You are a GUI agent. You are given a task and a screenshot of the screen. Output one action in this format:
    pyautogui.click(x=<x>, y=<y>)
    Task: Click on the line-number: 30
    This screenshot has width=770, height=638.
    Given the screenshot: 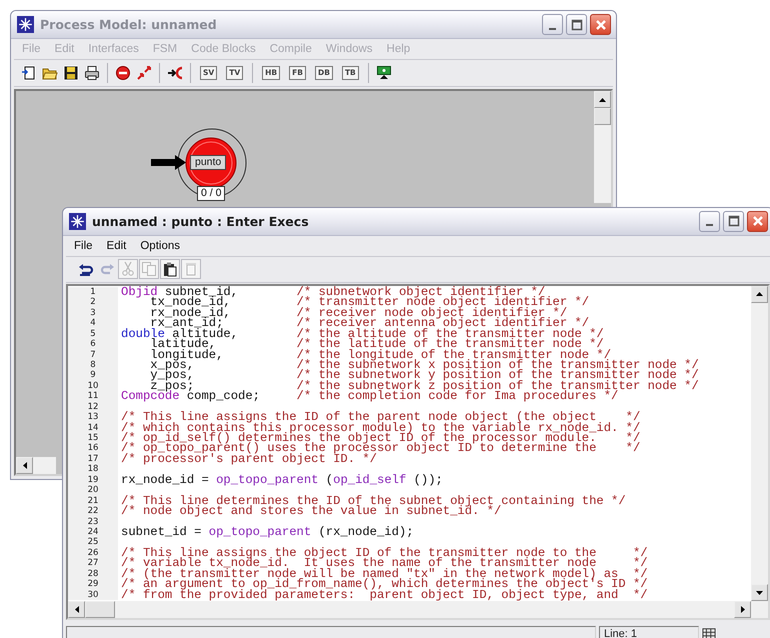 What is the action you would take?
    pyautogui.click(x=93, y=595)
    